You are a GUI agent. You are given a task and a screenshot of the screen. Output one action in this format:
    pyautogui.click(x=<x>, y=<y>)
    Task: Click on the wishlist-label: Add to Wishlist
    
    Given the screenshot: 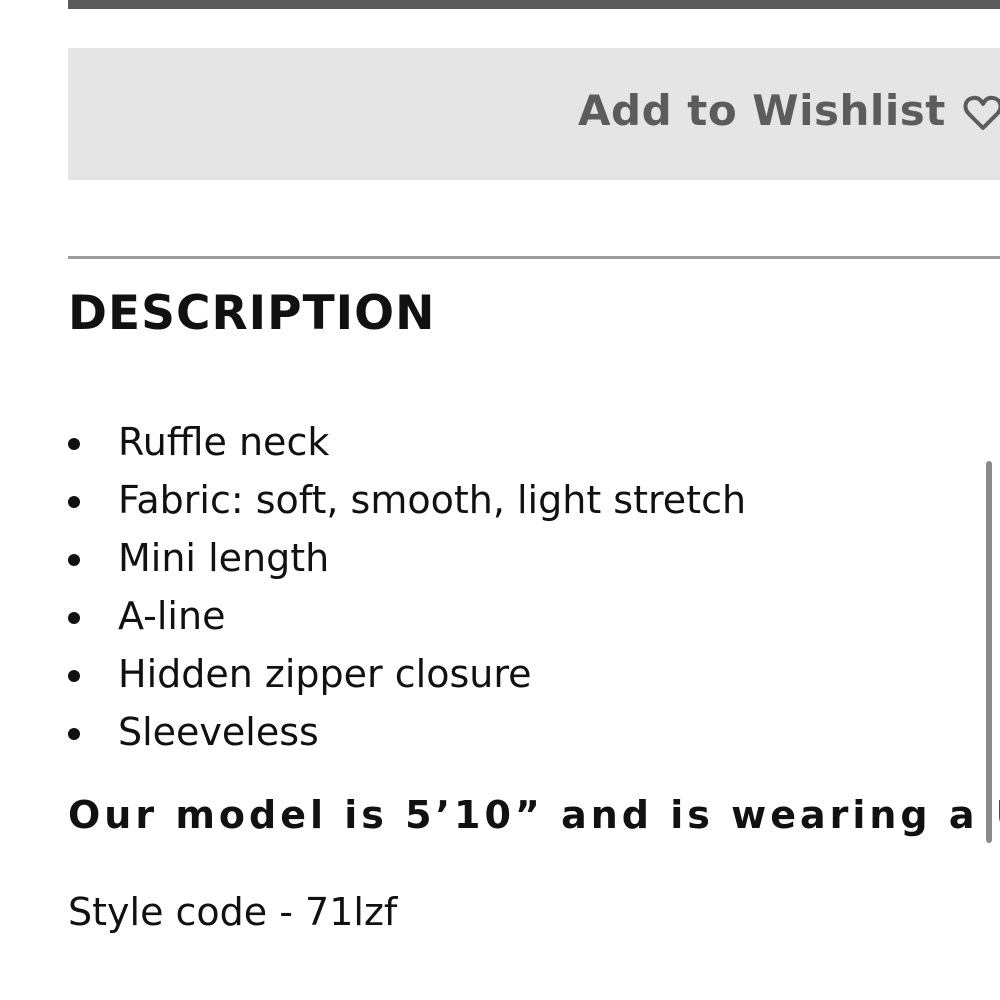 What is the action you would take?
    pyautogui.click(x=762, y=110)
    